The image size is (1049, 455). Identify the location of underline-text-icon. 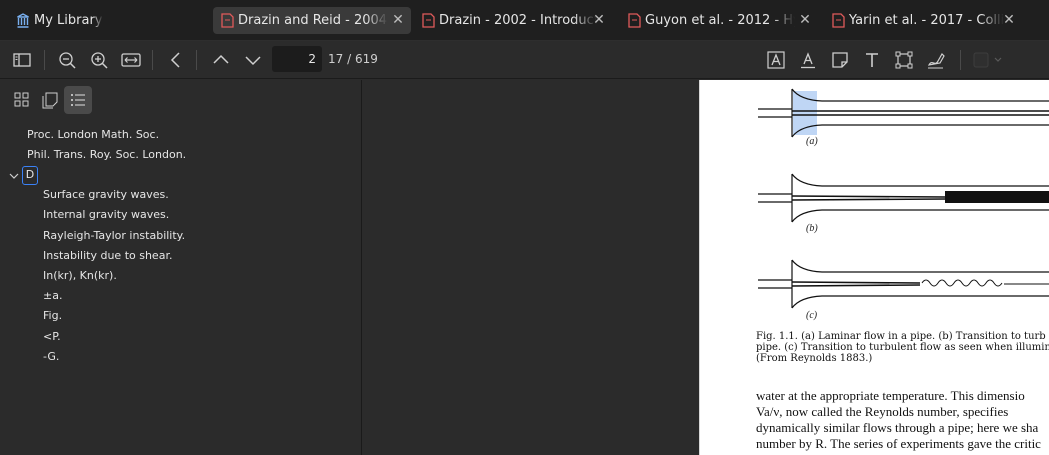
(808, 60).